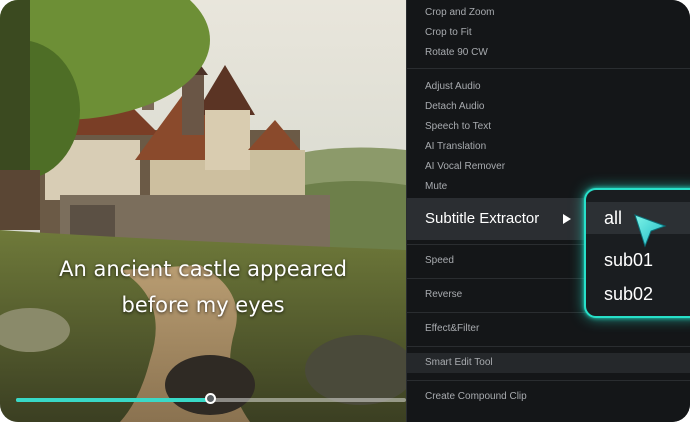  I want to click on menu-item-crop-and-zoom: Crop and Zoom, so click(548, 13).